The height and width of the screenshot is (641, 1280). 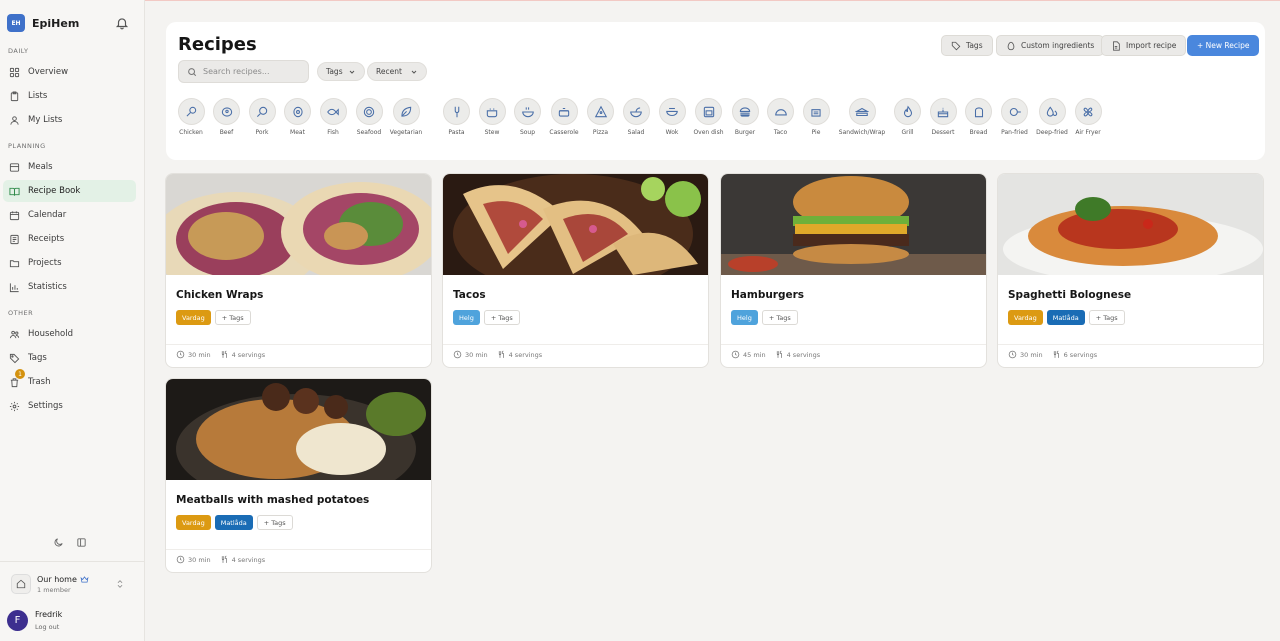 What do you see at coordinates (191, 117) in the screenshot?
I see `category-chicken: Chicken` at bounding box center [191, 117].